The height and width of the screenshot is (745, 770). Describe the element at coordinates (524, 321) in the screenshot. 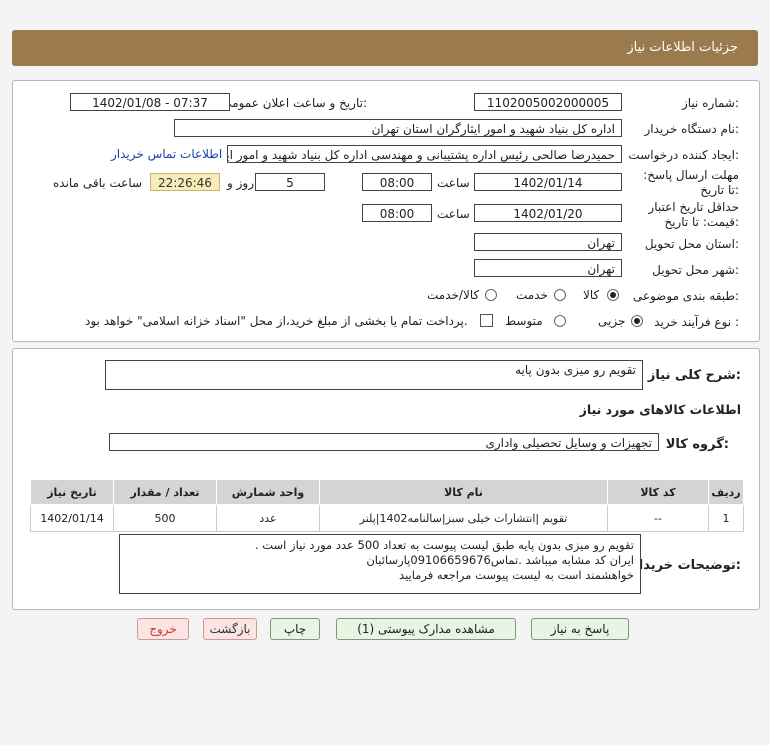

I see `process-option-medium: متوسط` at that location.